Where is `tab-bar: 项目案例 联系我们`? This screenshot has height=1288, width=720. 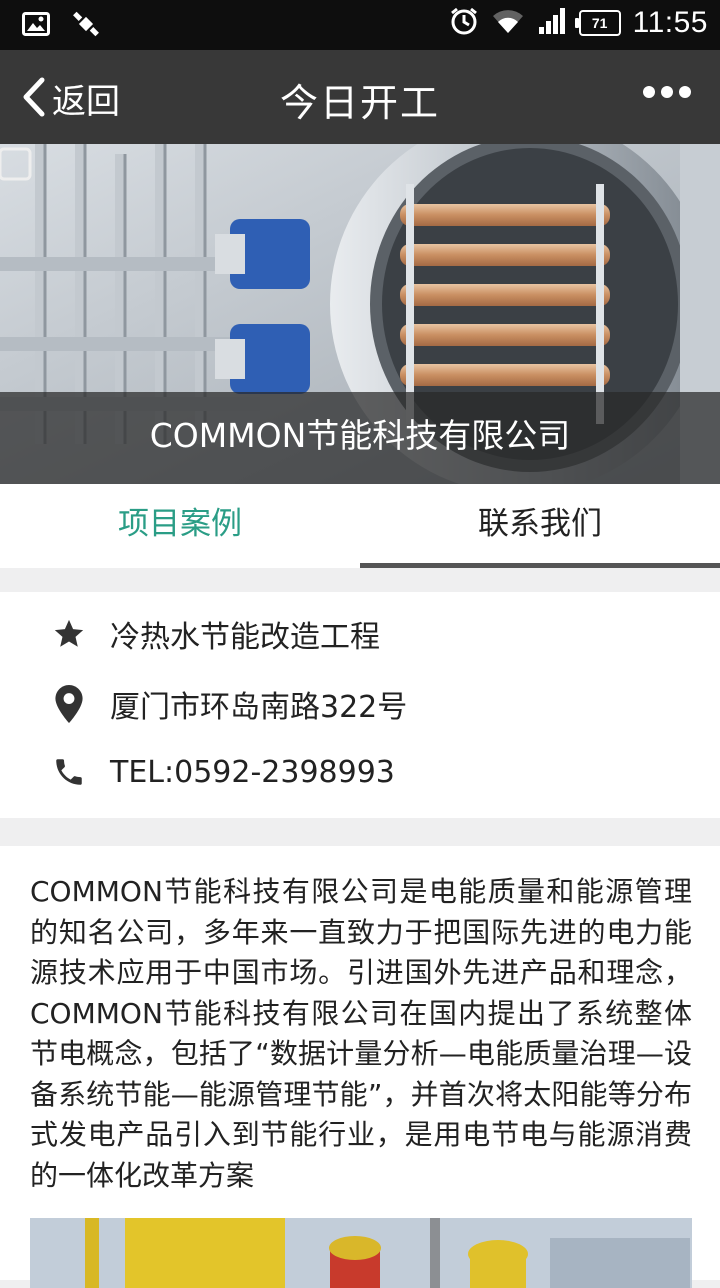
tab-bar: 项目案例 联系我们 is located at coordinates (360, 526).